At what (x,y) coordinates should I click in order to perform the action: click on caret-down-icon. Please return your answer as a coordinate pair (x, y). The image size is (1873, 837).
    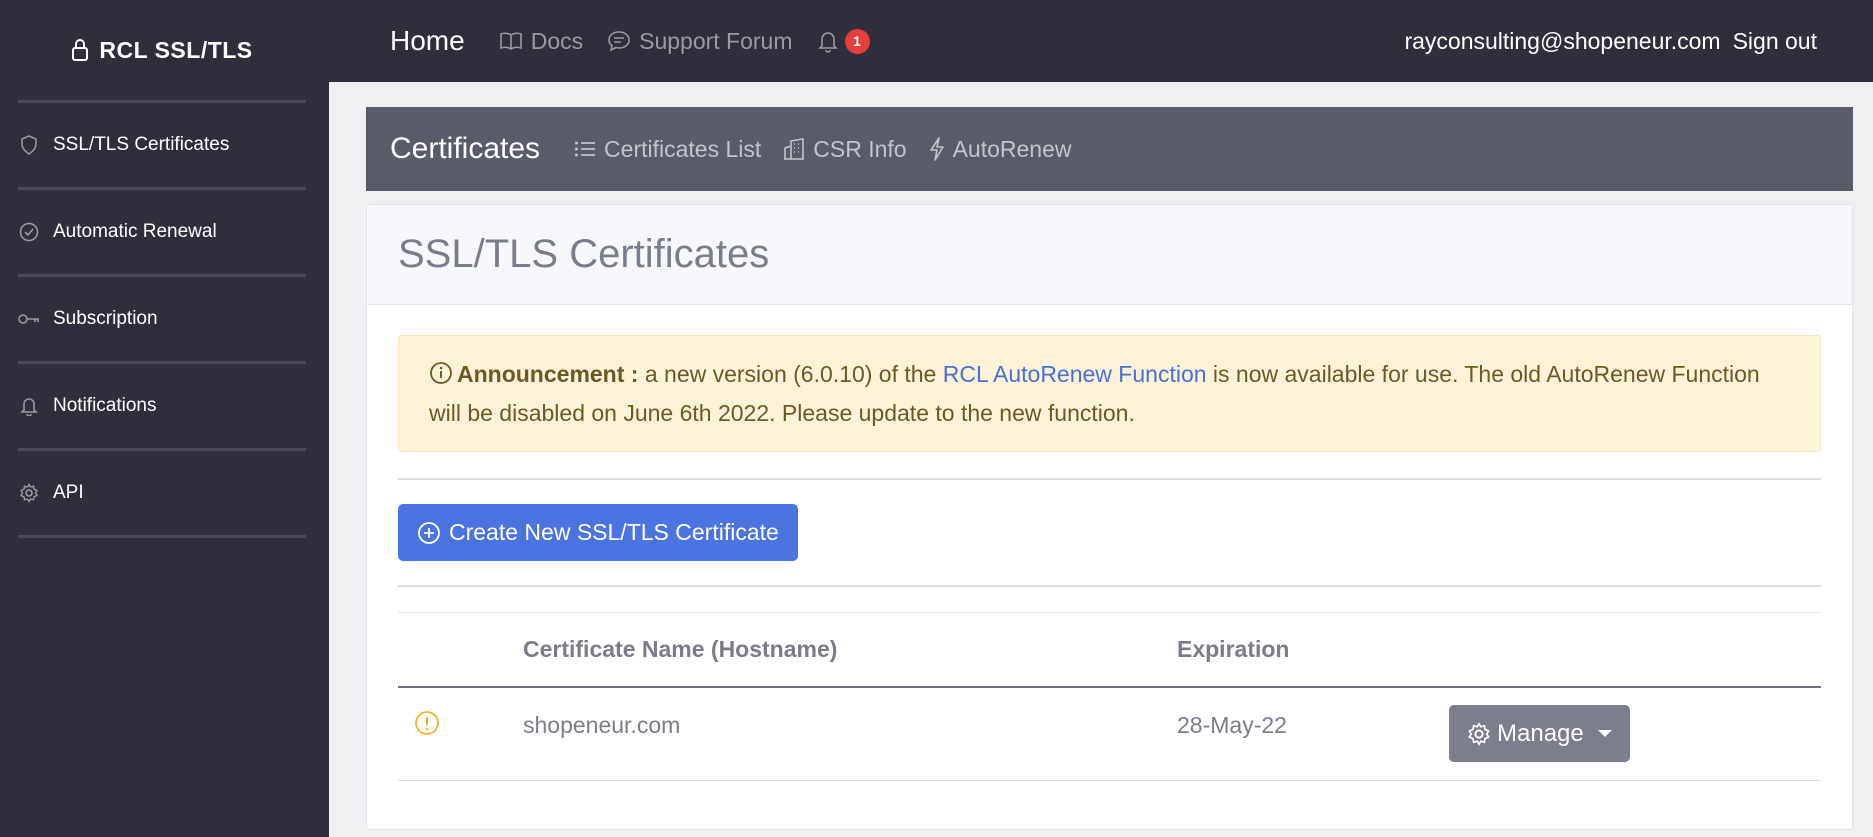
    Looking at the image, I should click on (1604, 734).